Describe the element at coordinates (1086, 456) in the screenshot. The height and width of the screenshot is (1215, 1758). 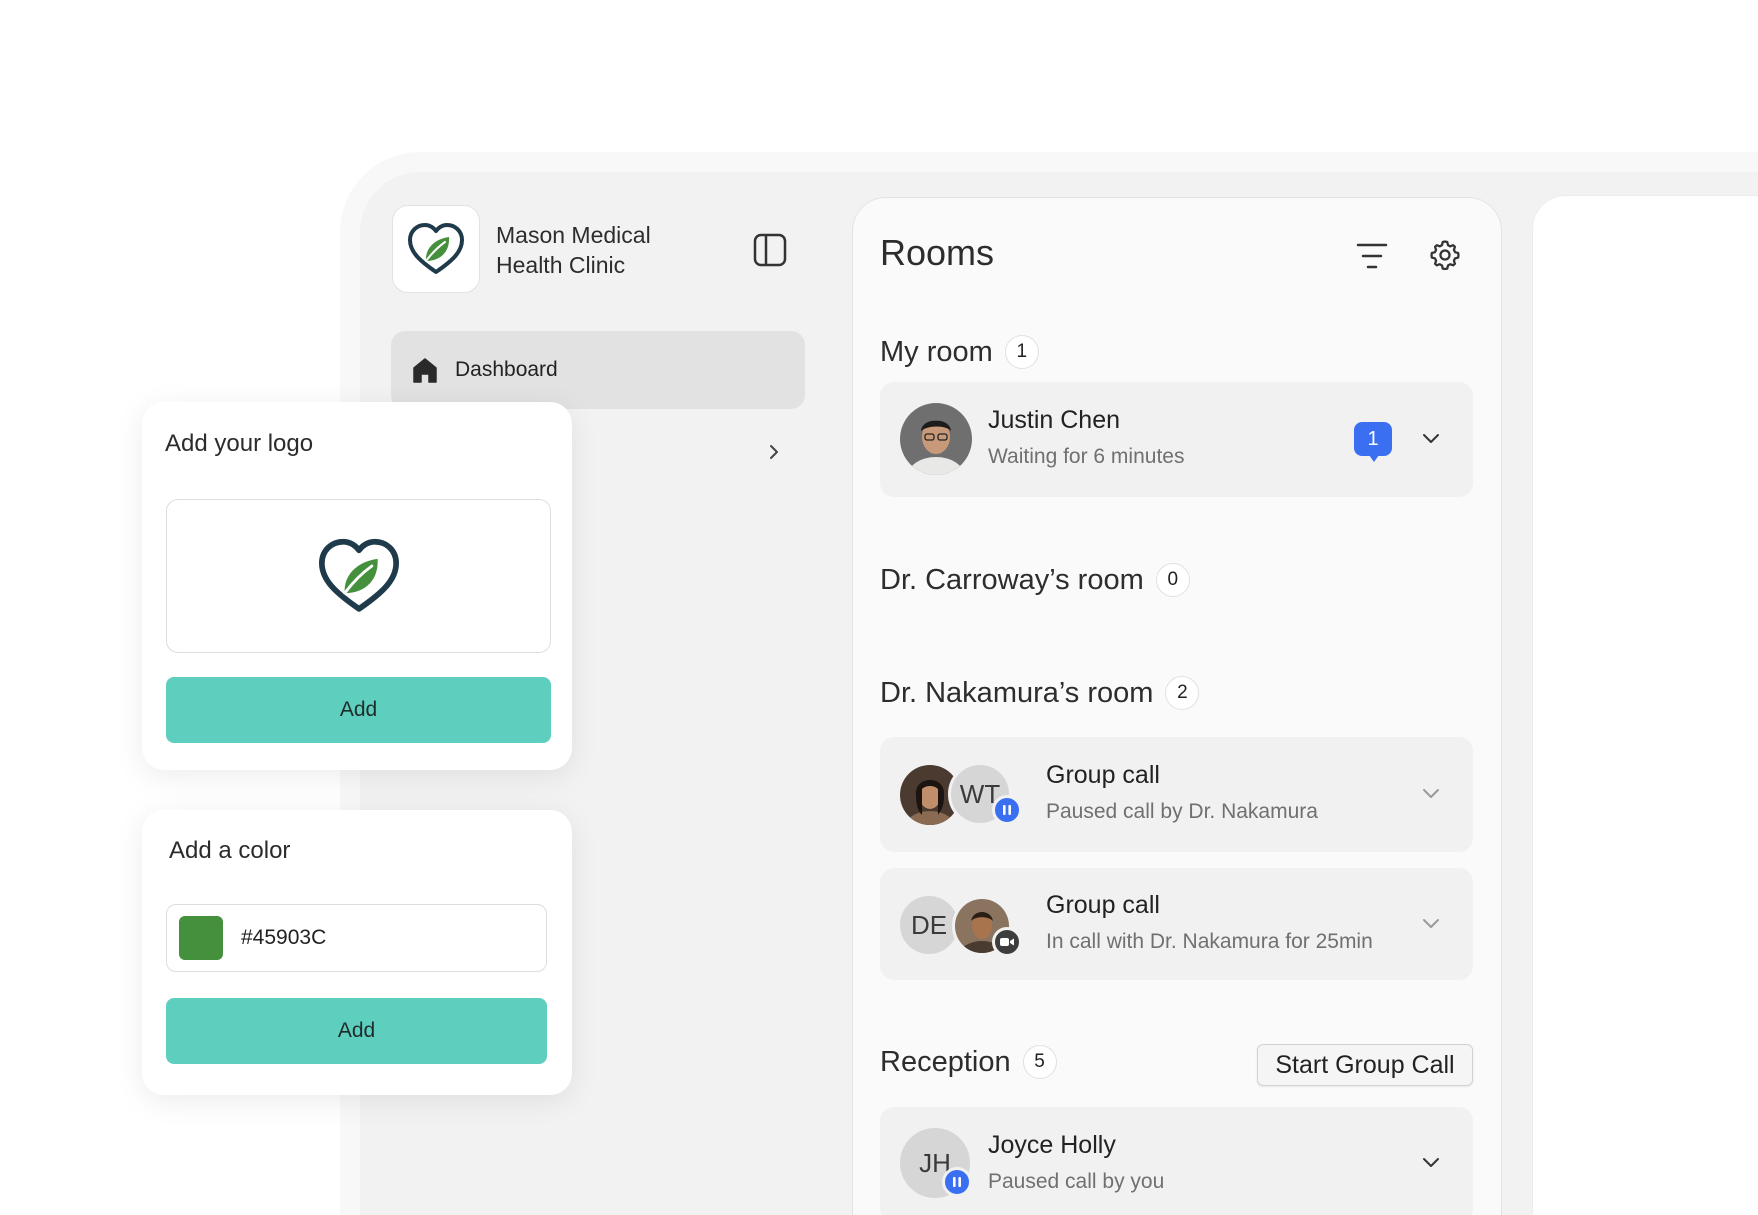
I see `card-status: Waiting for 6 minutes` at that location.